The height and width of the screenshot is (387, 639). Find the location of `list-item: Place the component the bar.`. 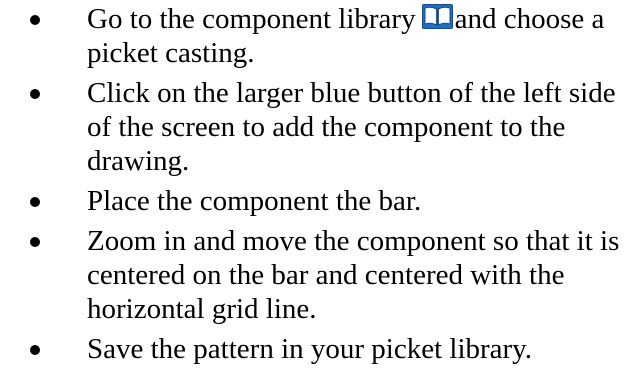

list-item: Place the component the bar. is located at coordinates (319, 201).